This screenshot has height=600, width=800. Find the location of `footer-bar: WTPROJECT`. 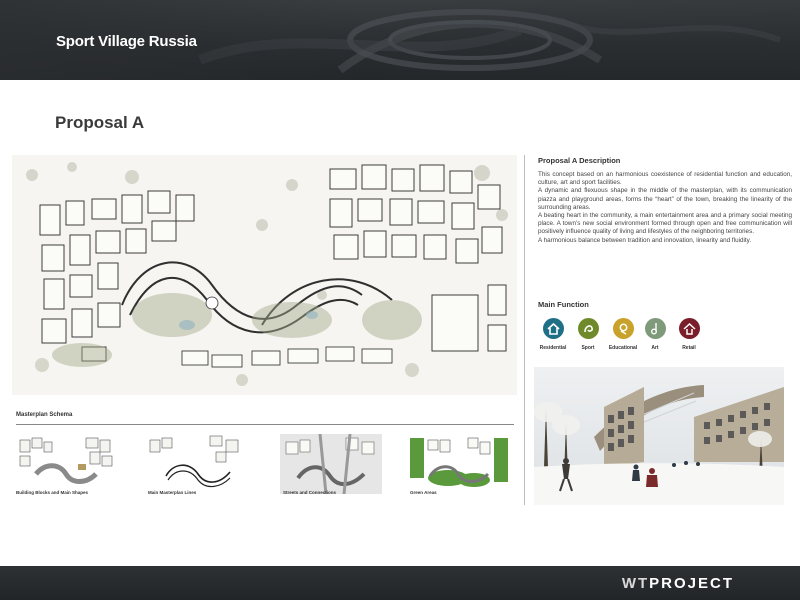

footer-bar: WTPROJECT is located at coordinates (400, 583).